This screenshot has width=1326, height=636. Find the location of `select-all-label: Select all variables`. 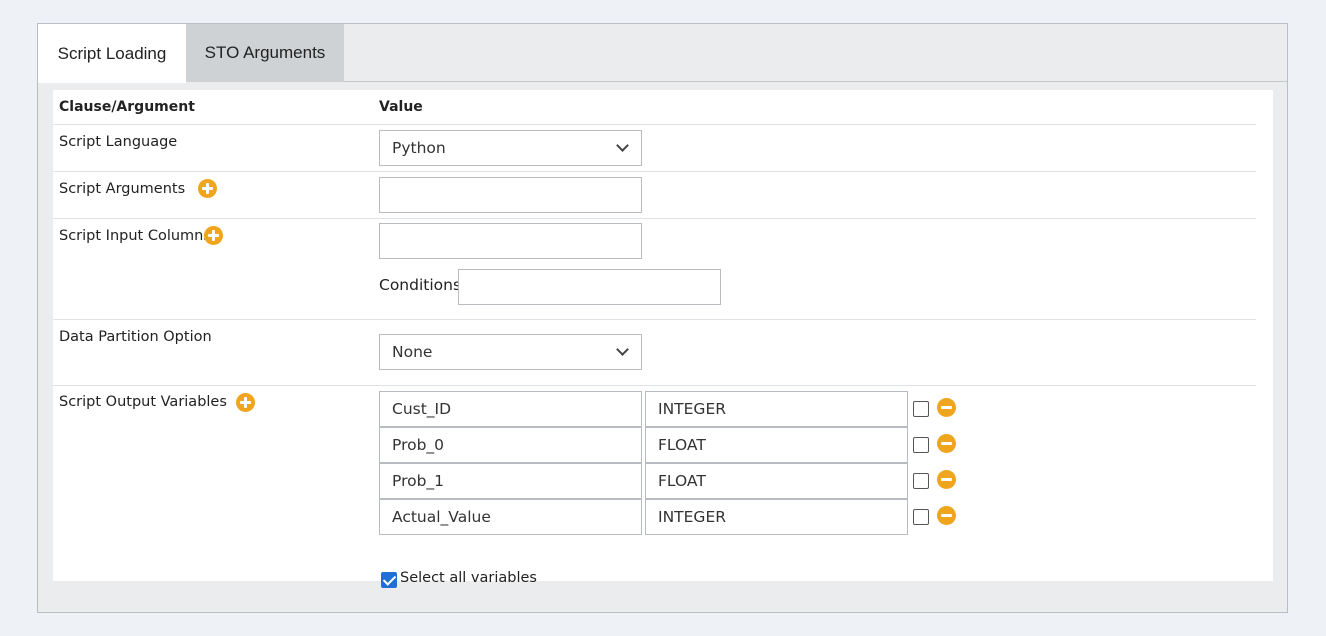

select-all-label: Select all variables is located at coordinates (468, 578).